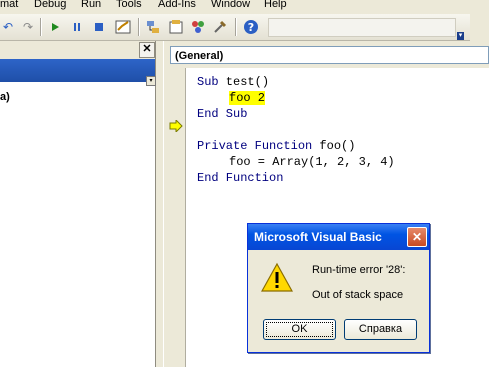  Describe the element at coordinates (283, 146) in the screenshot. I see `code-keyword: Function` at that location.